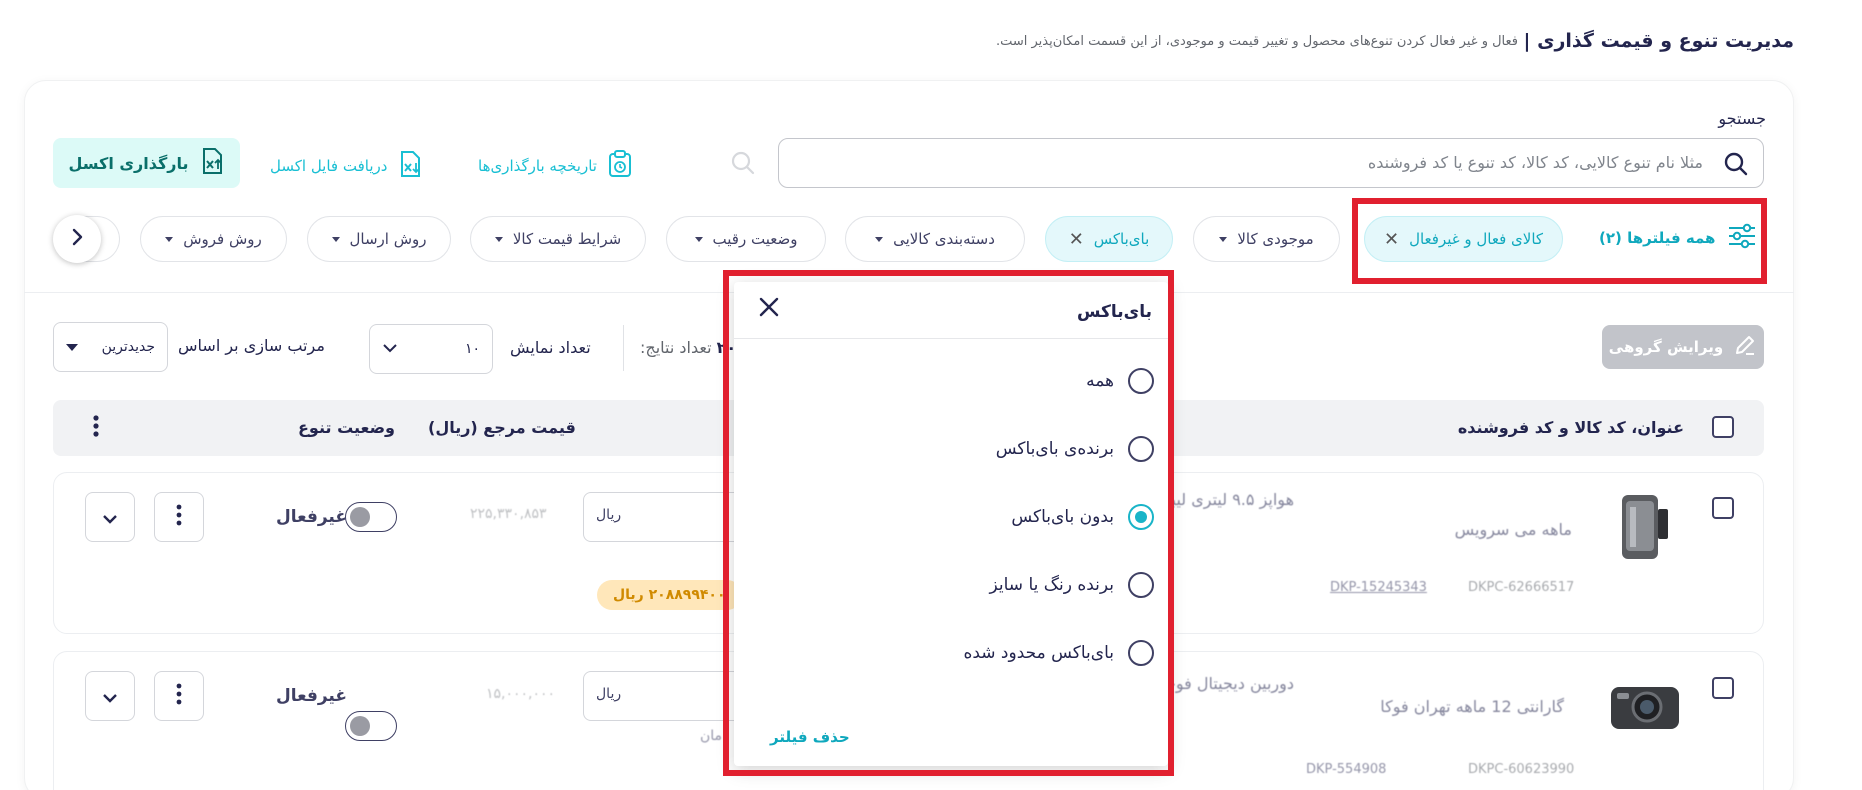 This screenshot has height=790, width=1862. What do you see at coordinates (1472, 706) in the screenshot?
I see `product-title-line2: گارانتی 12 ماهه تهران فوکا` at bounding box center [1472, 706].